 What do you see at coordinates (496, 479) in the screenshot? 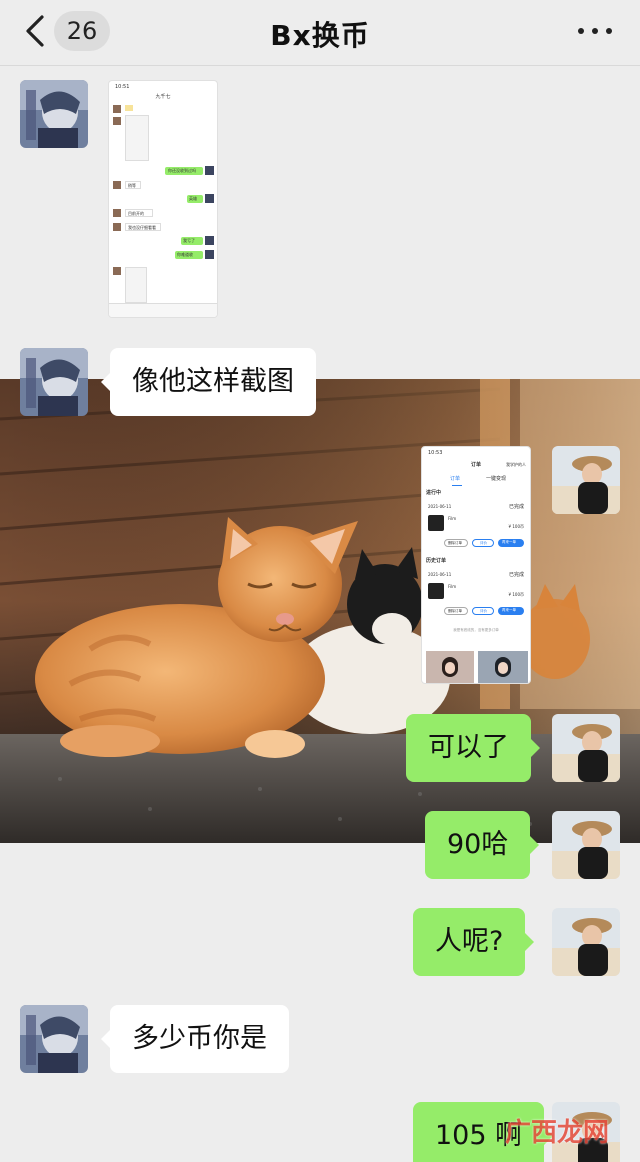
I see `thumb-tab-cashout: 一键变现` at bounding box center [496, 479].